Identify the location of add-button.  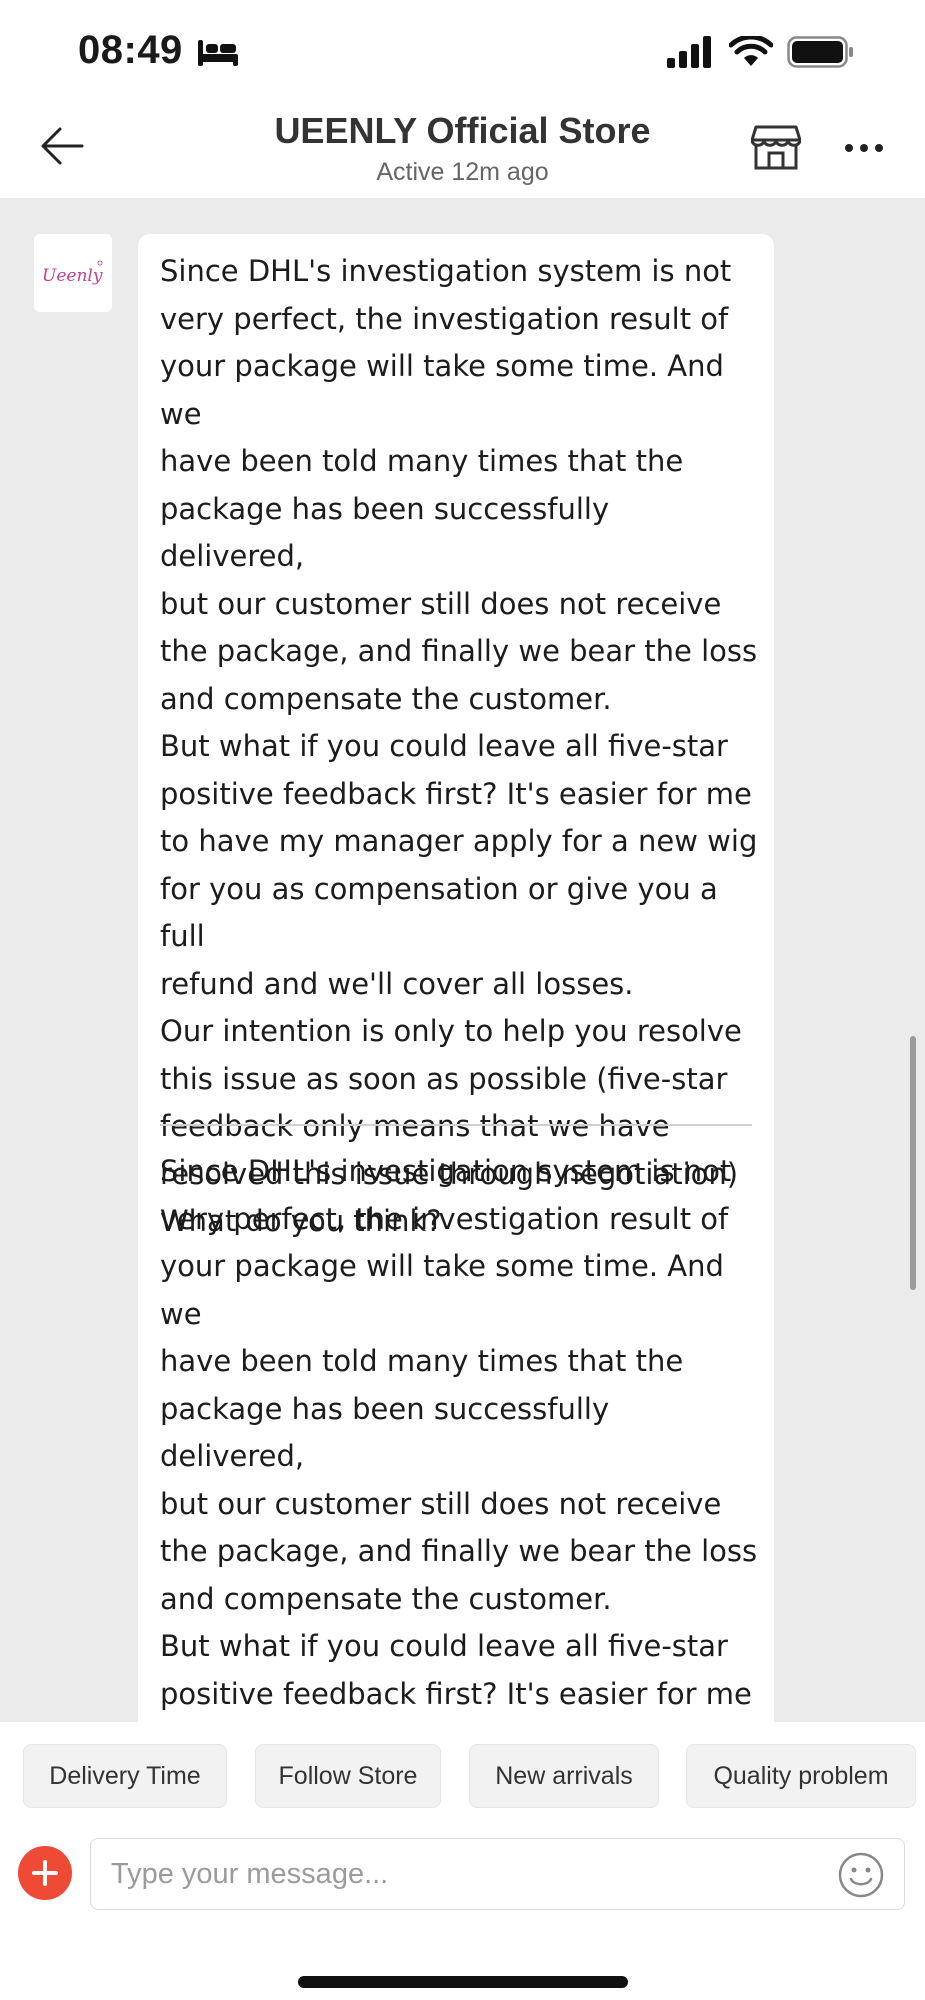
(45, 1873).